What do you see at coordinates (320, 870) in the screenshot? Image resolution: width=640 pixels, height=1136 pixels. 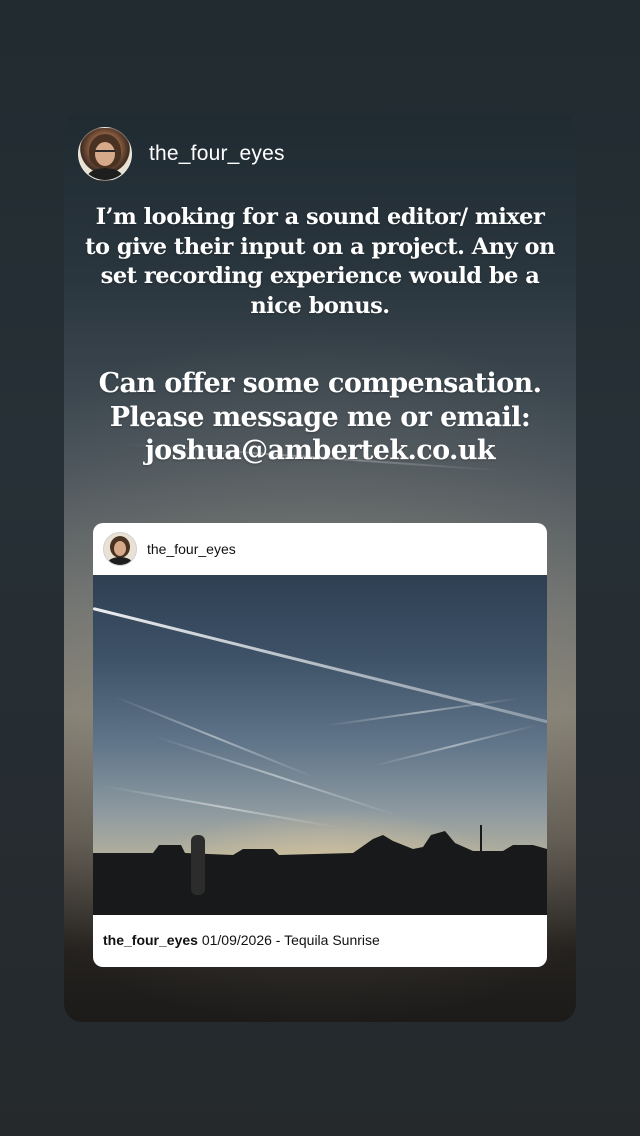 I see `rooftop-silhouette` at bounding box center [320, 870].